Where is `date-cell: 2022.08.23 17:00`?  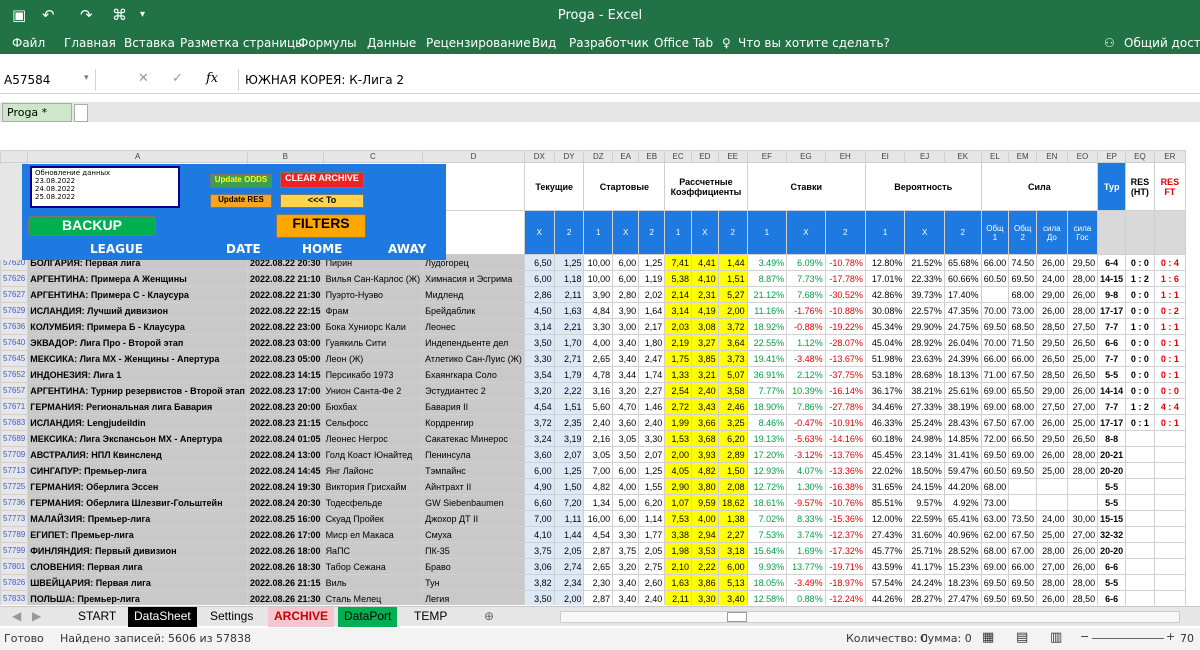
date-cell: 2022.08.23 17:00 is located at coordinates (285, 390).